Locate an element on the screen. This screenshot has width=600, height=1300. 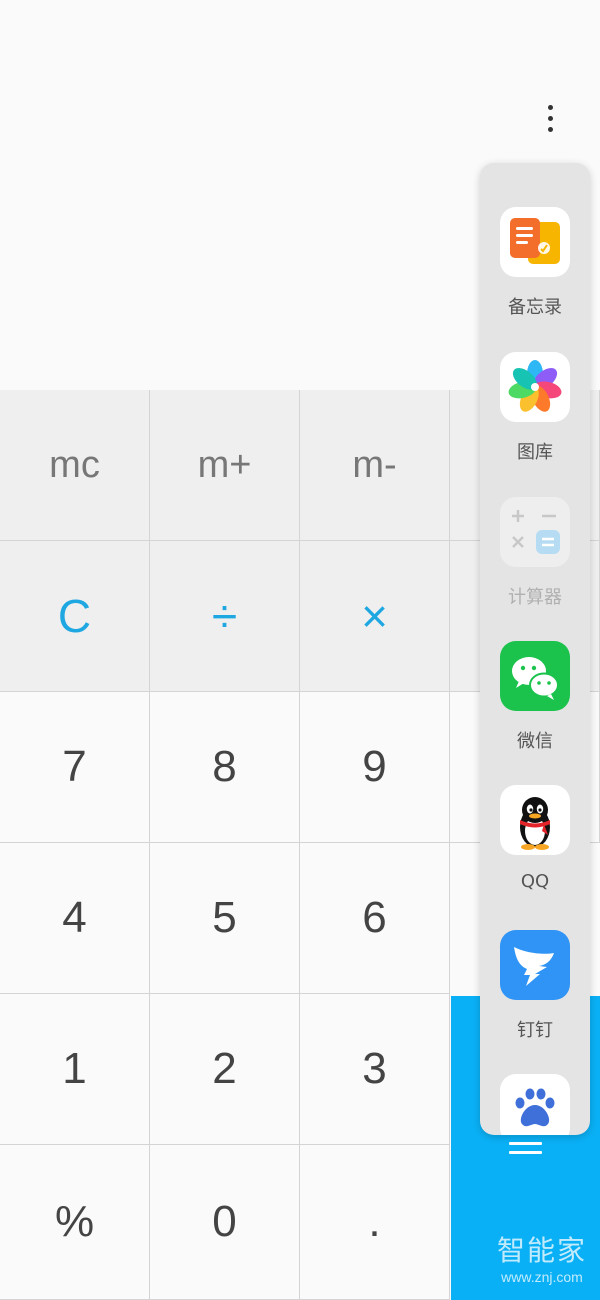
sidebar-app-wechat: 微信 is located at coordinates (535, 697).